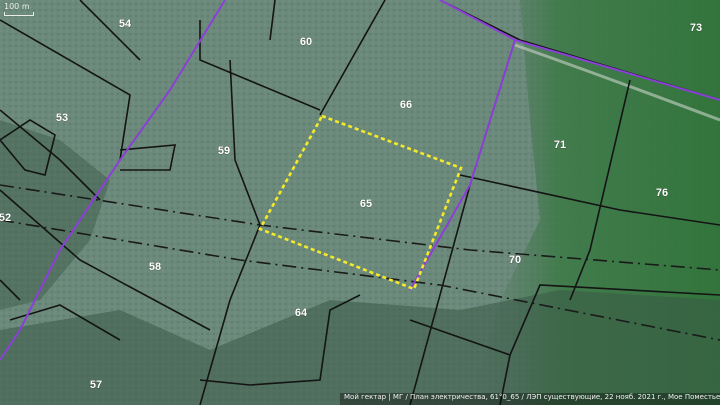 This screenshot has width=720, height=405. What do you see at coordinates (19, 14) in the screenshot?
I see `scale-bar` at bounding box center [19, 14].